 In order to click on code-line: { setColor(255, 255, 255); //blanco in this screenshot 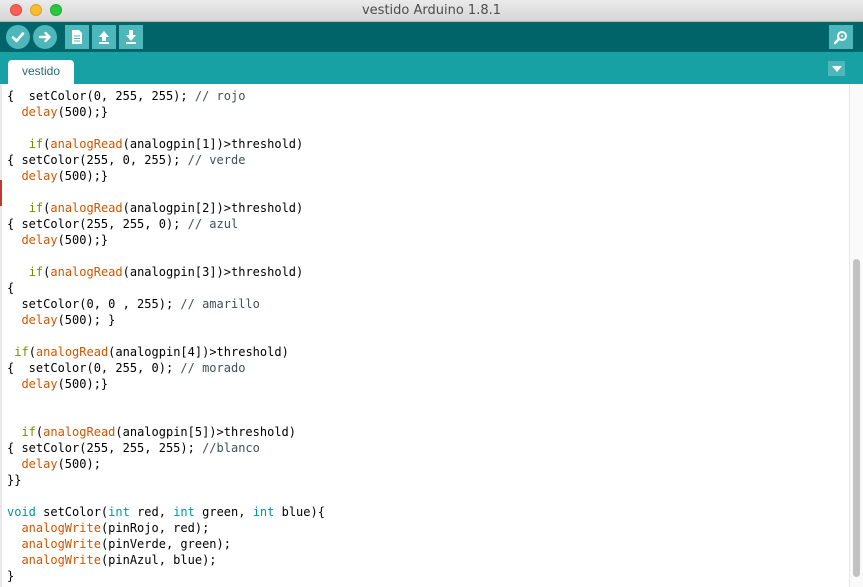, I will do `click(133, 448)`.